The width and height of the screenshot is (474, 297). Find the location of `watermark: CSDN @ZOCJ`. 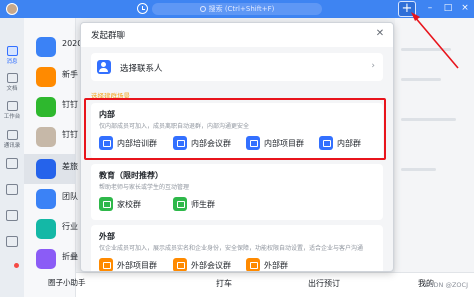

watermark: CSDN @ZOCJ is located at coordinates (446, 285).